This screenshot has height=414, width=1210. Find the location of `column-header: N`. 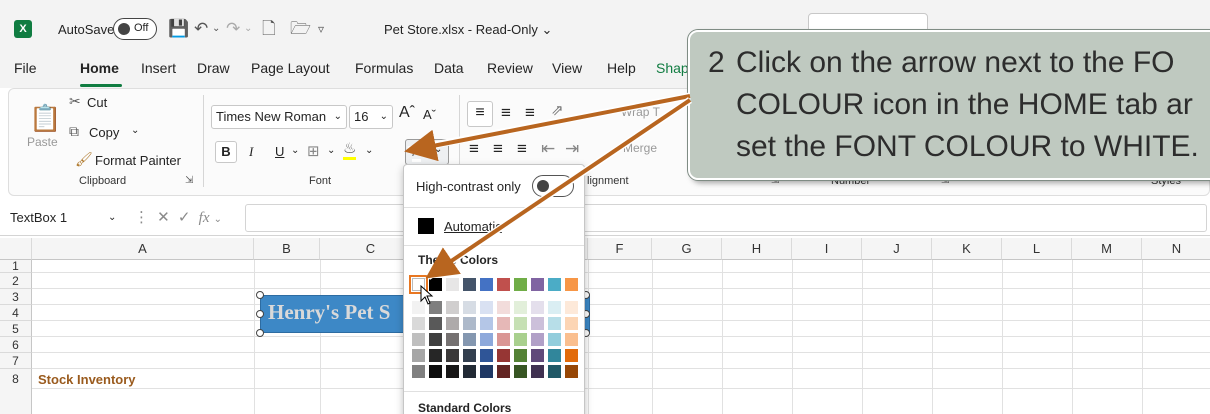

column-header: N is located at coordinates (1176, 249).